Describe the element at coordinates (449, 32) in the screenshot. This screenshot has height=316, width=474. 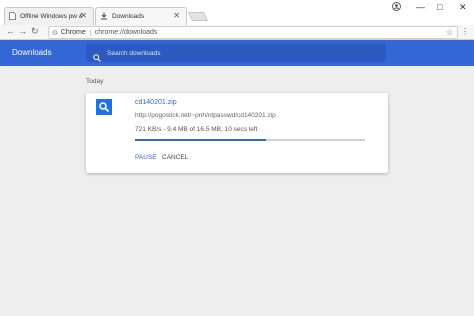
I see `star-icon: ☆` at that location.